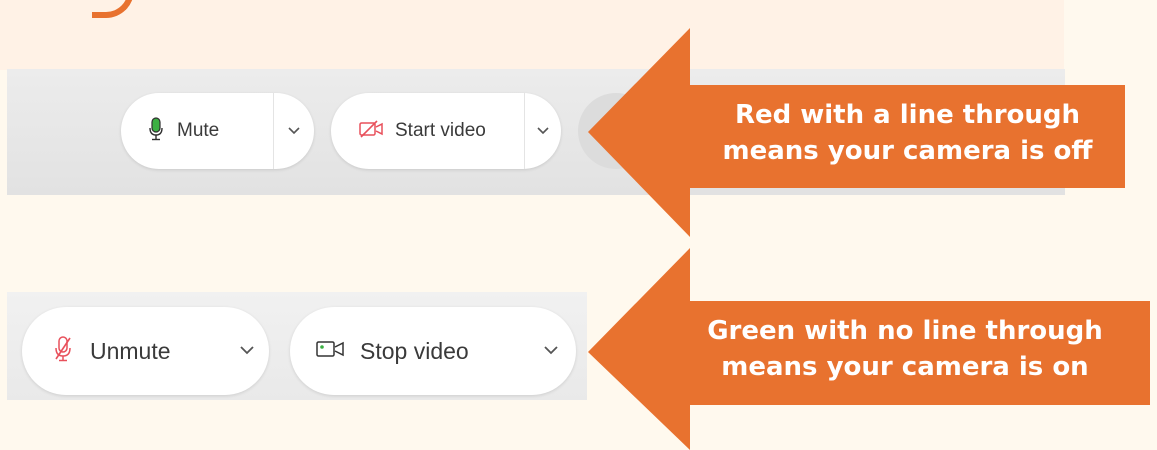  What do you see at coordinates (907, 151) in the screenshot?
I see `callout-off-line2: means your camera is off` at bounding box center [907, 151].